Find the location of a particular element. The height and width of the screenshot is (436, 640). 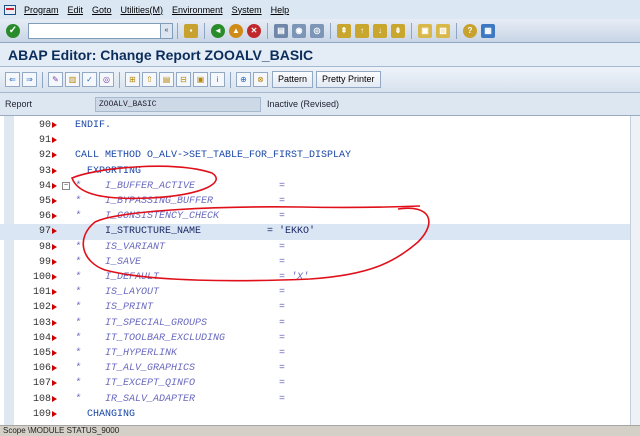

line-number: 104 is located at coordinates (41, 338).